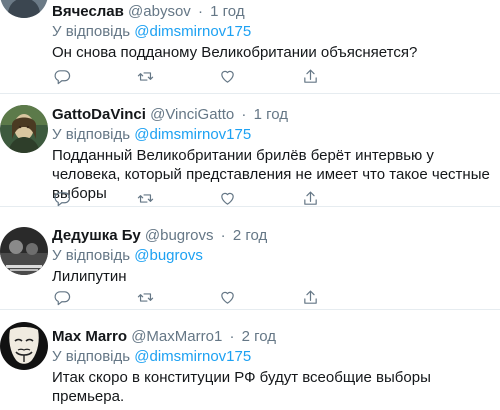  I want to click on tweet-header: Max Marro @MaxMarro1 · 2 год, so click(164, 337).